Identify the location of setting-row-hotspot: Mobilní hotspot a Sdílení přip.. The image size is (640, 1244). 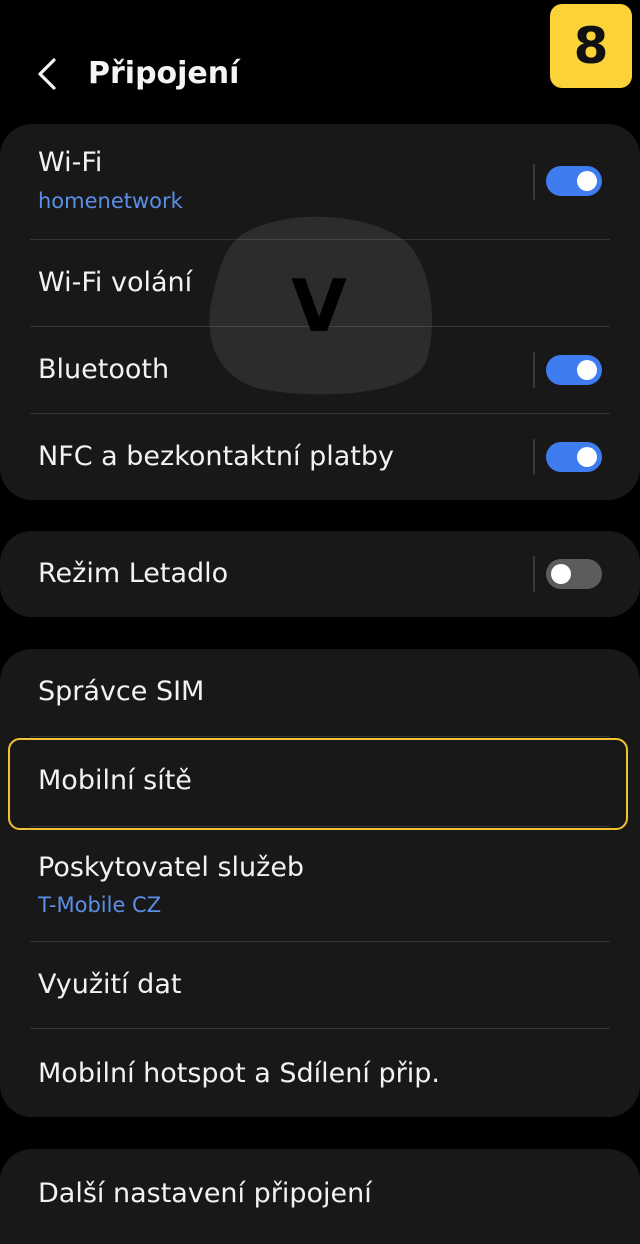
(320, 1073).